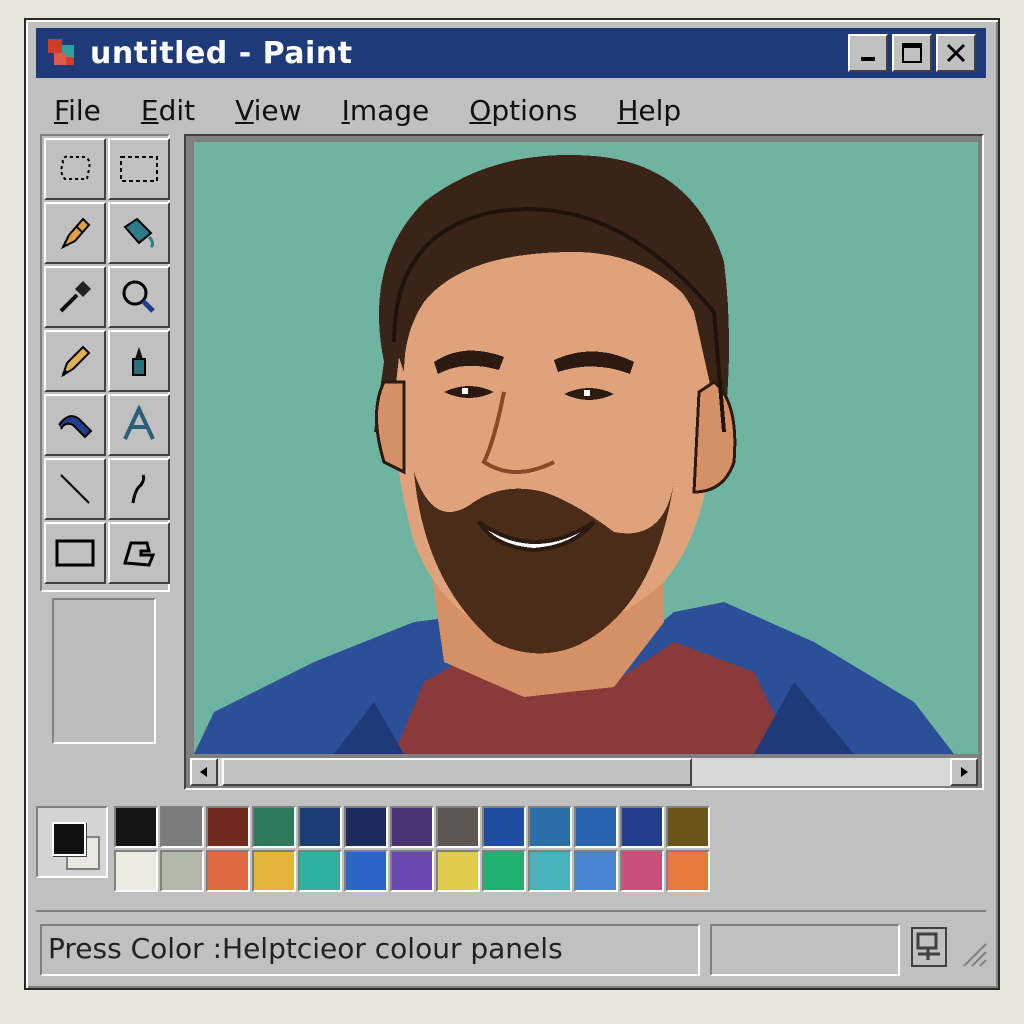  I want to click on menu-bar: File Edit View Image Options Help, so click(511, 110).